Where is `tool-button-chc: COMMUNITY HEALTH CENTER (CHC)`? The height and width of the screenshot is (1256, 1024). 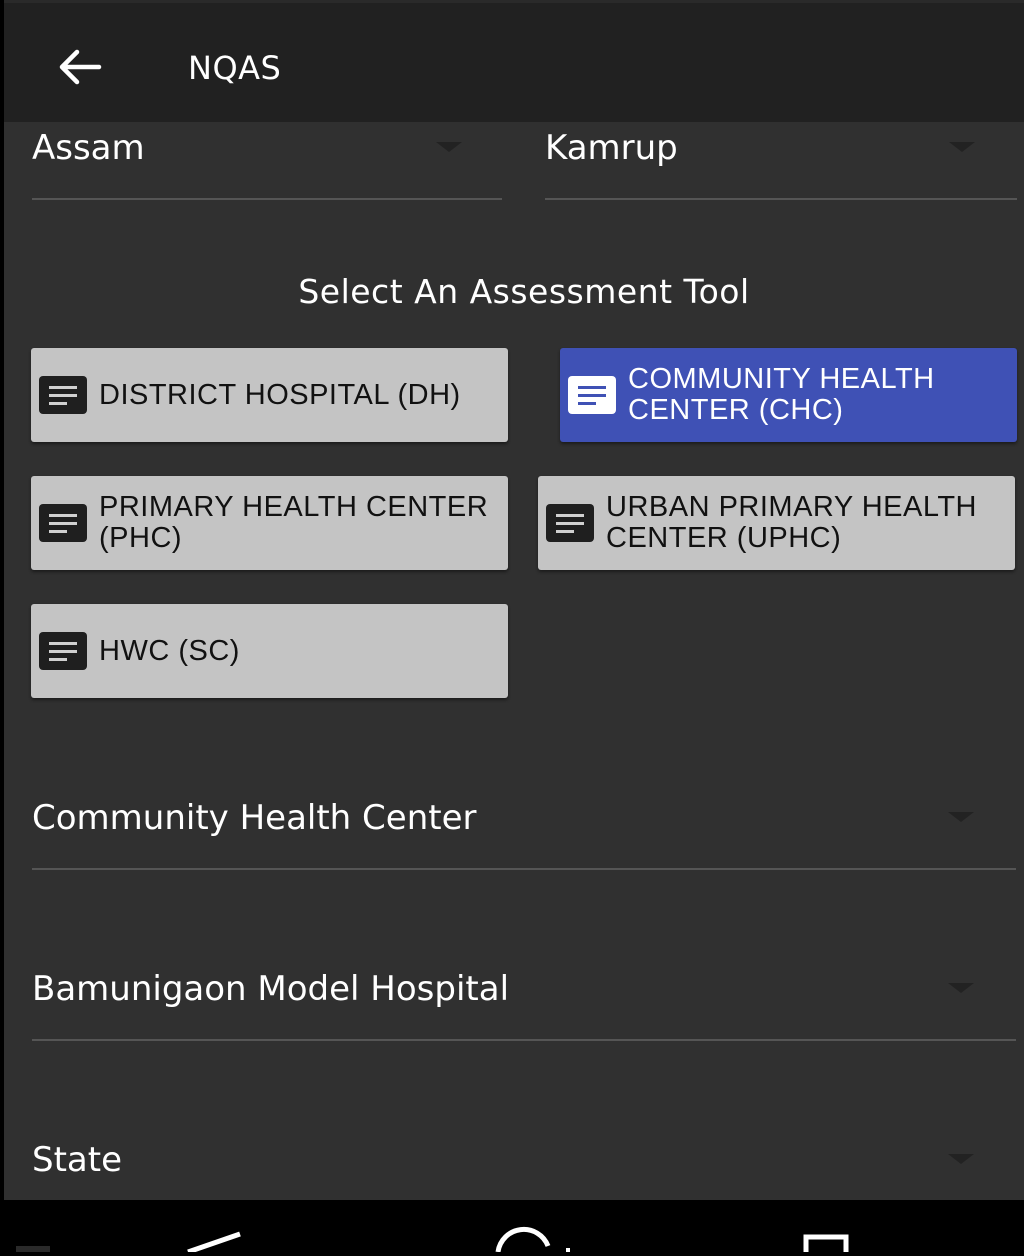
tool-button-chc: COMMUNITY HEALTH CENTER (CHC) is located at coordinates (788, 395).